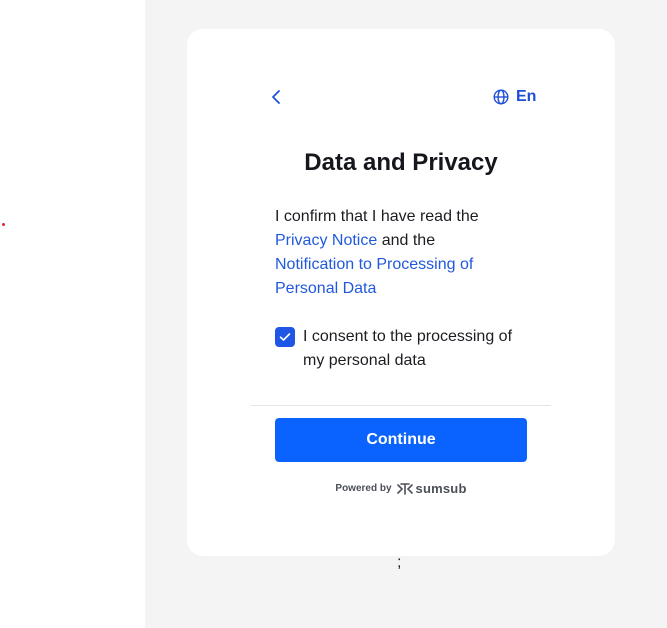 The width and height of the screenshot is (667, 628). Describe the element at coordinates (401, 405) in the screenshot. I see `divider` at that location.